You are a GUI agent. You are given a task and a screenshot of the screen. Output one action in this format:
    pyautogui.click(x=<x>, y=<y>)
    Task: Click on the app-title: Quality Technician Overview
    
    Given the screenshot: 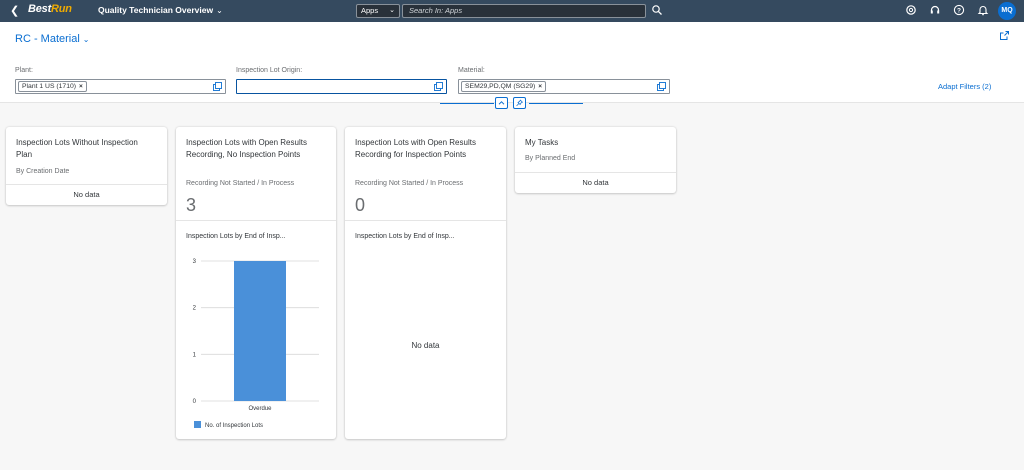 What is the action you would take?
    pyautogui.click(x=156, y=10)
    